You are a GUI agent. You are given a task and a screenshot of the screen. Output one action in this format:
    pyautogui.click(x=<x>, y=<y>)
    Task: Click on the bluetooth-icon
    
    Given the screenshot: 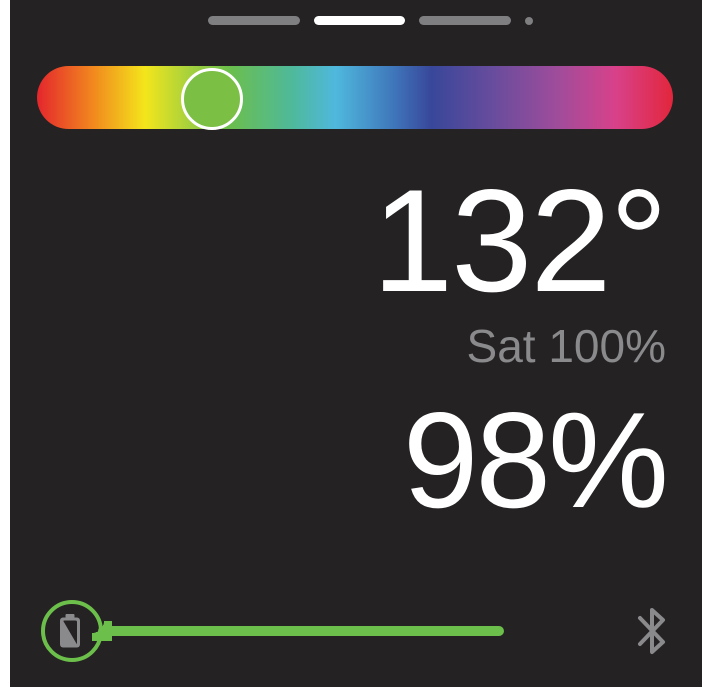 What is the action you would take?
    pyautogui.click(x=653, y=631)
    